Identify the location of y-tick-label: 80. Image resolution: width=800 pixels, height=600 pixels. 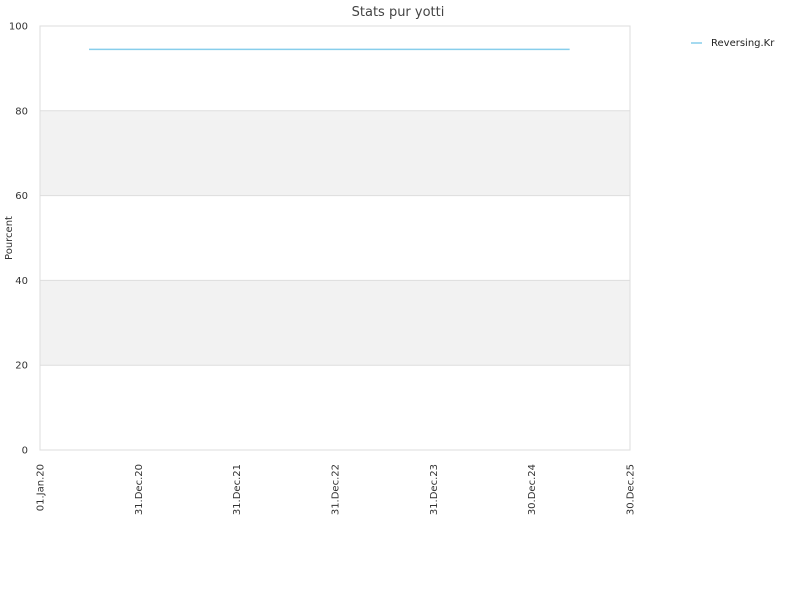
(21, 111).